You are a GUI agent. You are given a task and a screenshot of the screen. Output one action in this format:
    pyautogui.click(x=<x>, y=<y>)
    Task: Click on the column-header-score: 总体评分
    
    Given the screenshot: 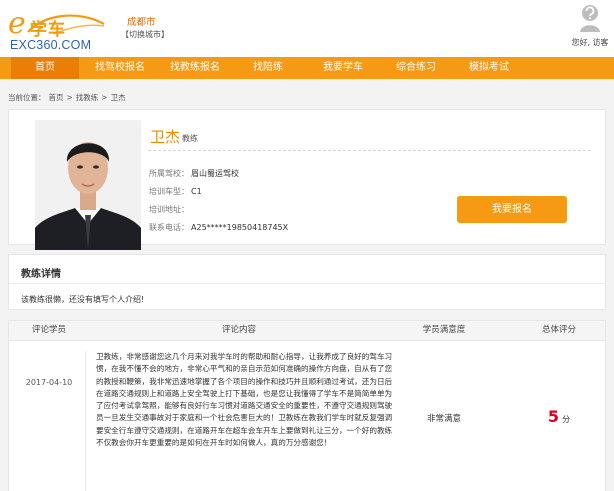 What is the action you would take?
    pyautogui.click(x=558, y=330)
    